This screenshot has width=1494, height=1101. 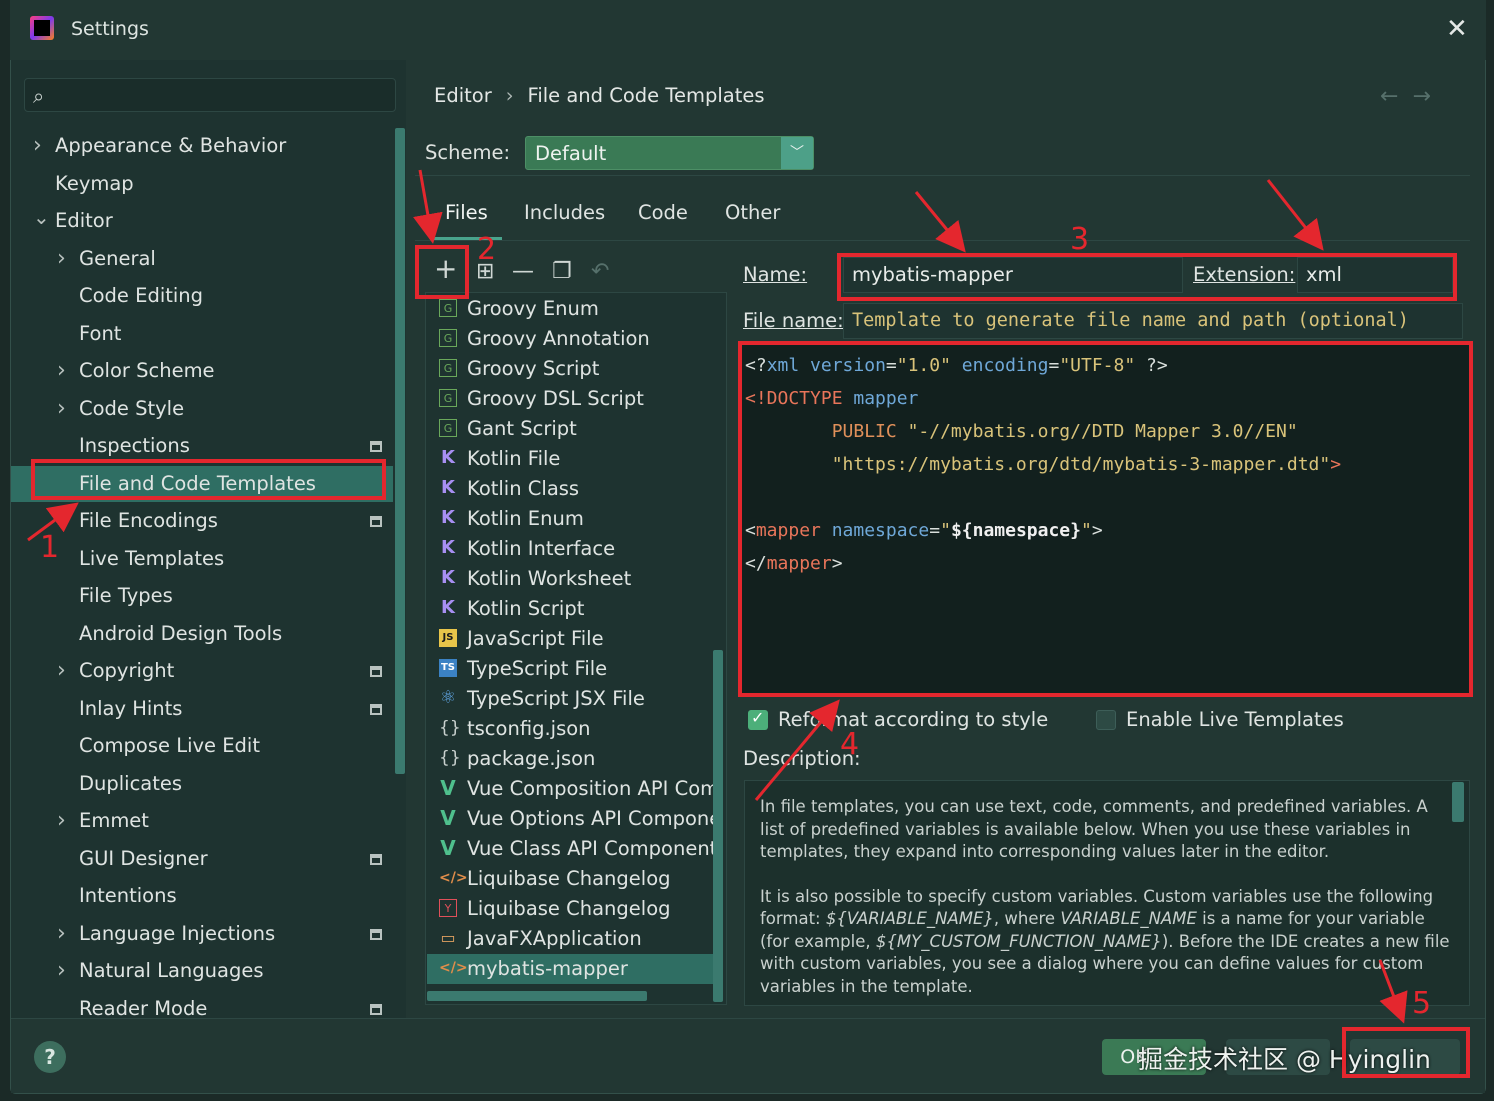 What do you see at coordinates (940, 222) in the screenshot?
I see `annotation-arrow-3a` at bounding box center [940, 222].